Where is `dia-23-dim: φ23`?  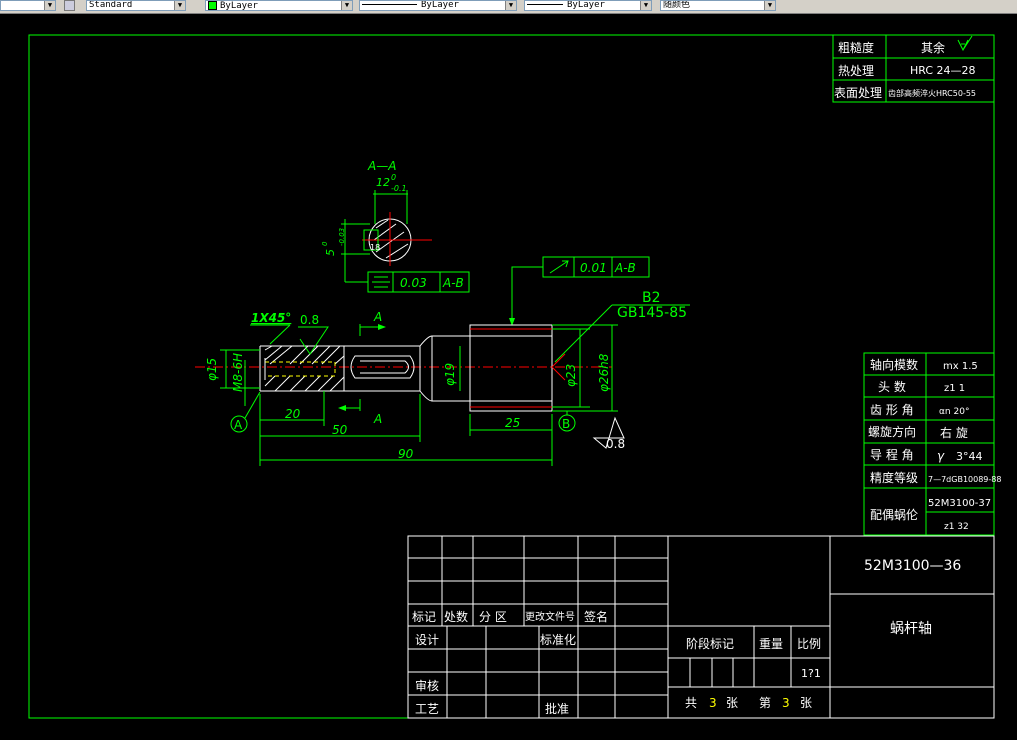 dia-23-dim: φ23 is located at coordinates (571, 375).